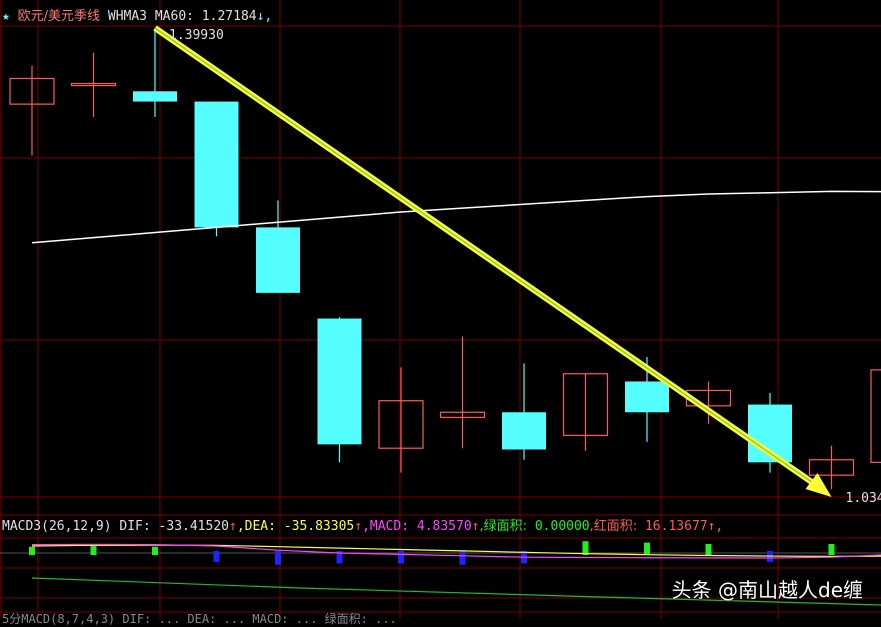 The image size is (881, 627). What do you see at coordinates (385, 526) in the screenshot?
I see `macd-label: ,MACD:` at bounding box center [385, 526].